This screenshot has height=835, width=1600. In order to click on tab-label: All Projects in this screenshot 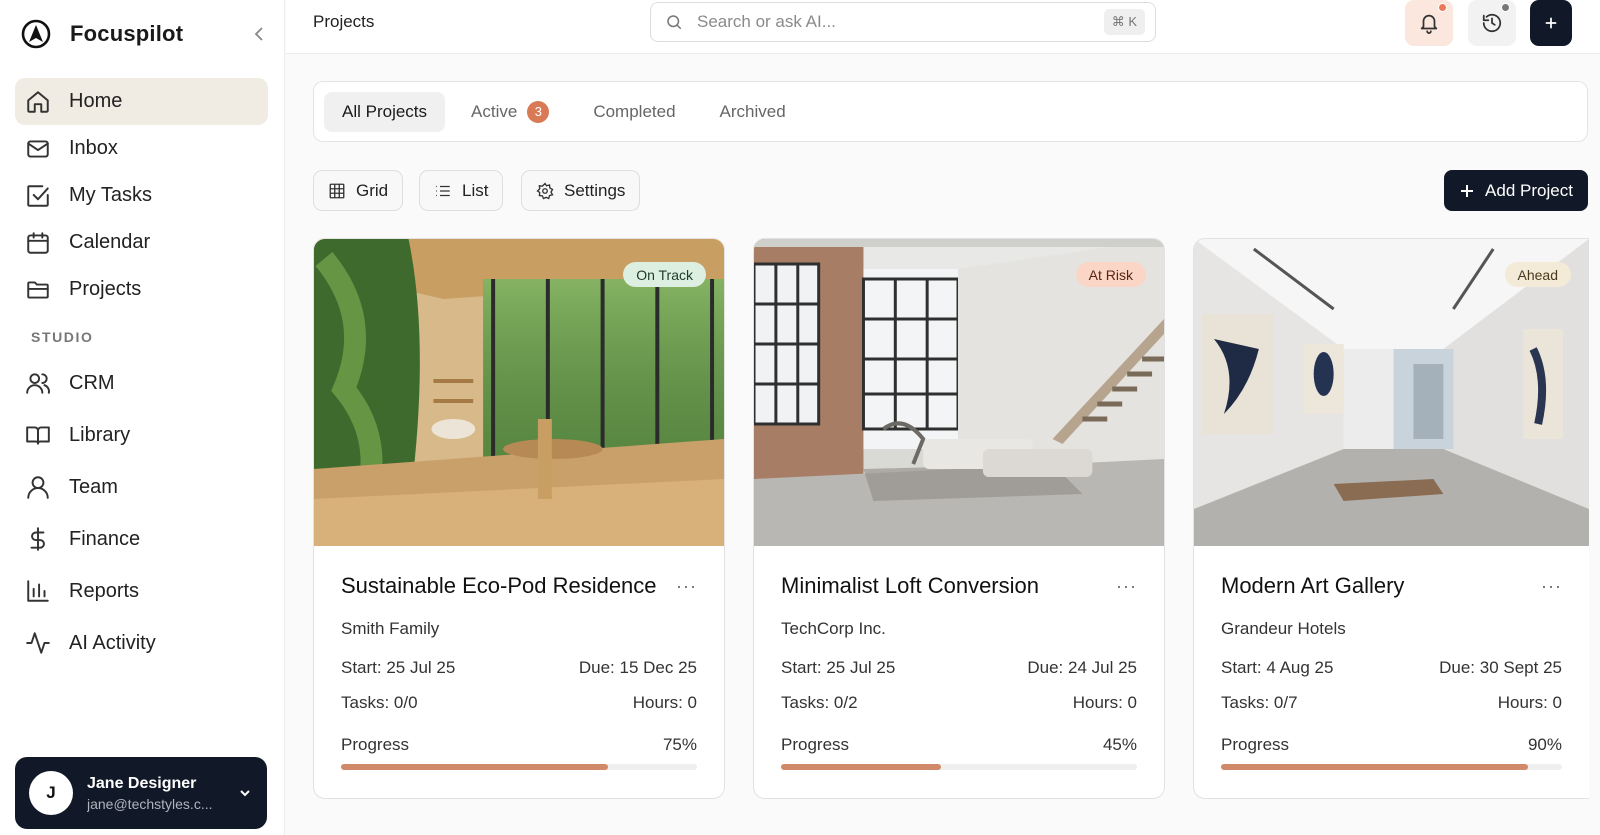, I will do `click(385, 111)`.